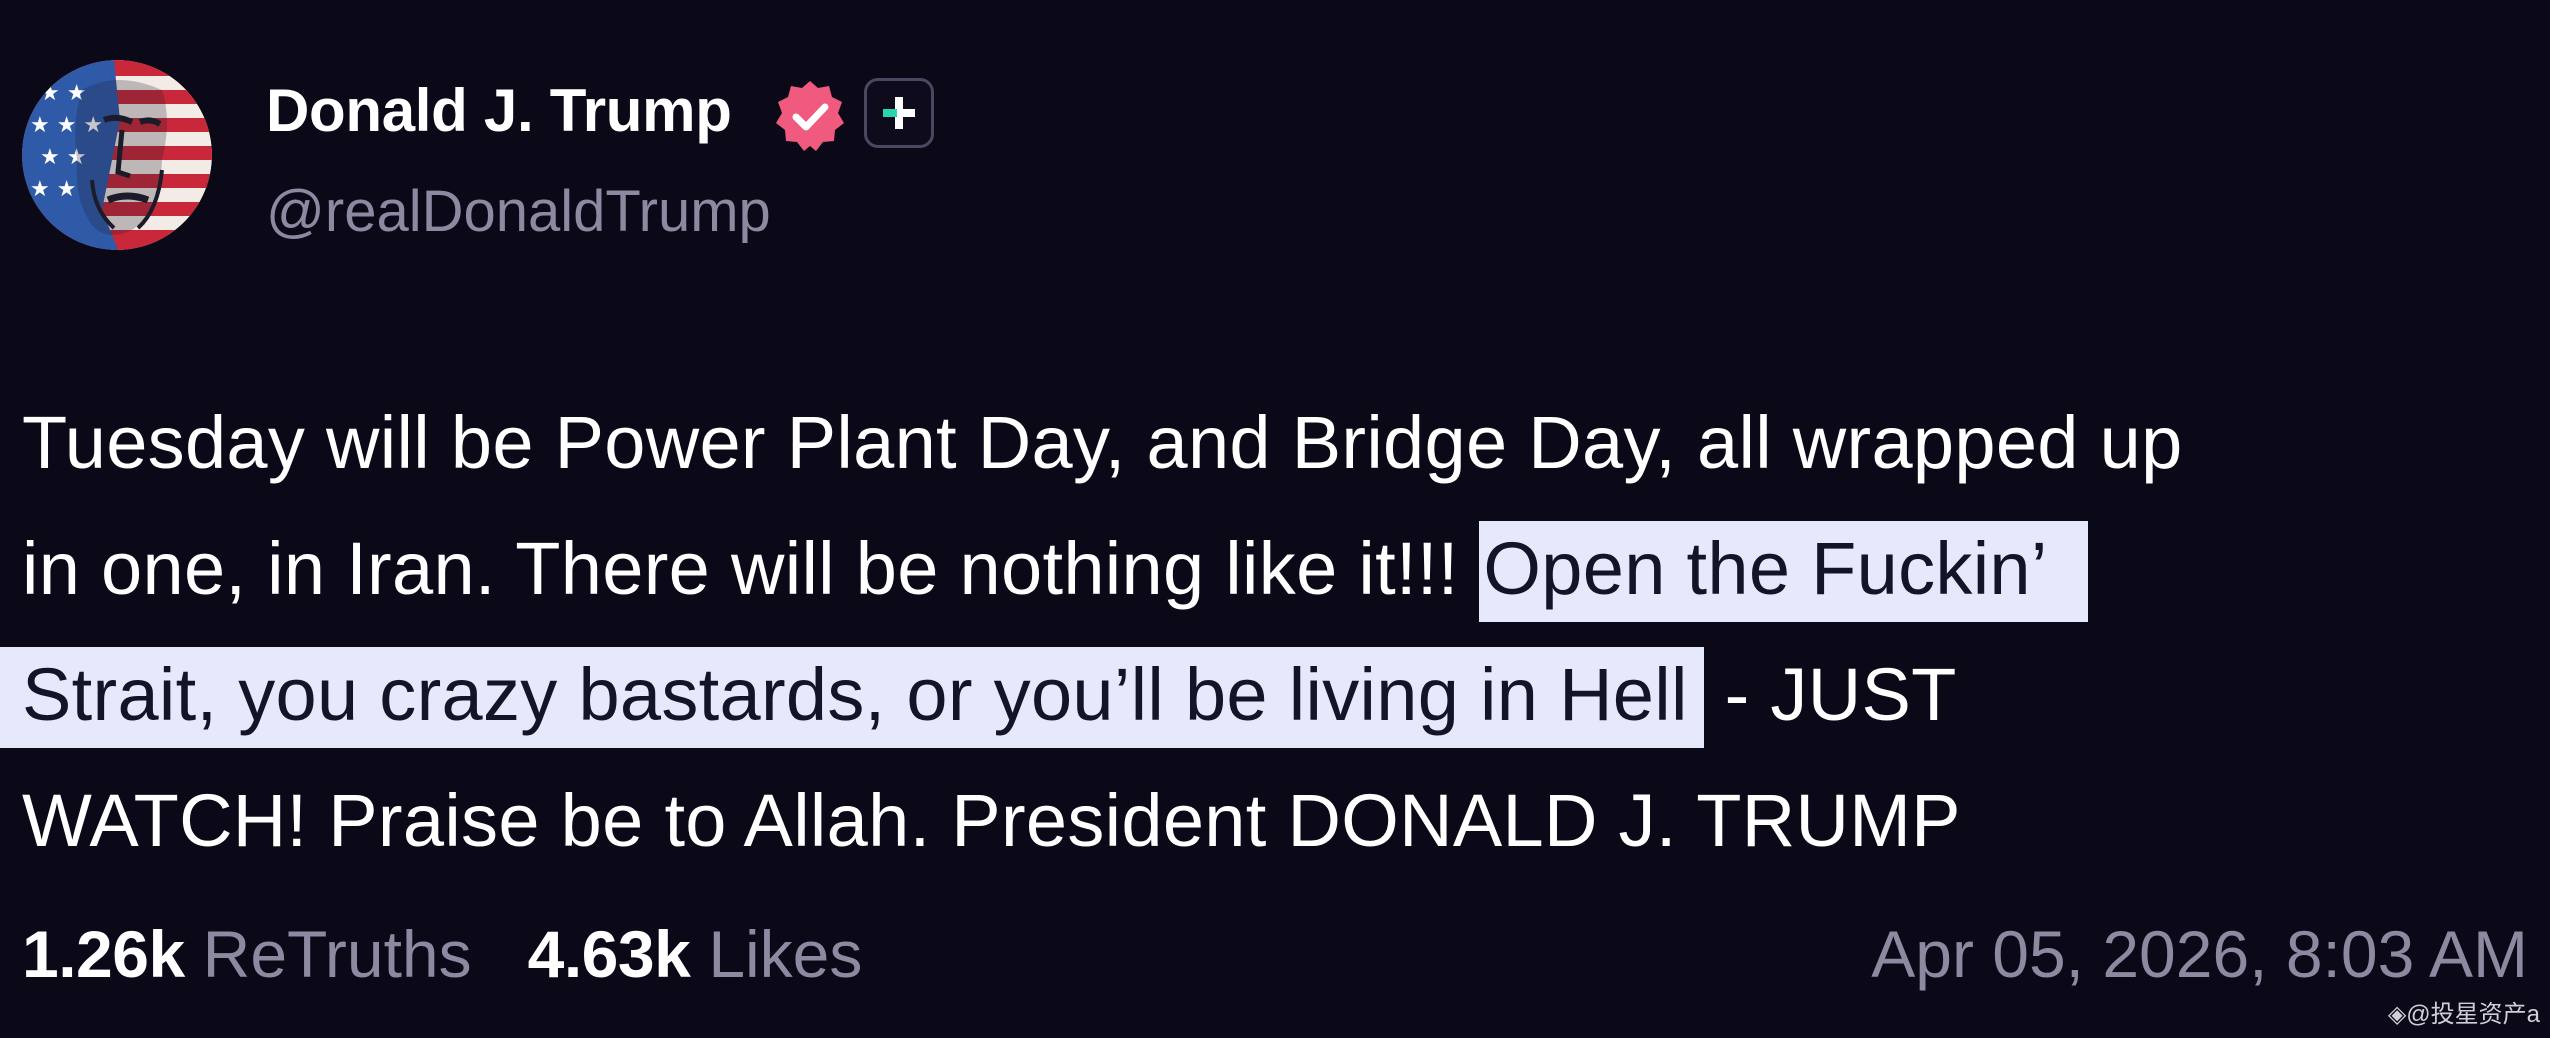 The image size is (2550, 1038). I want to click on watermark: ◈@投星资产a, so click(2463, 1014).